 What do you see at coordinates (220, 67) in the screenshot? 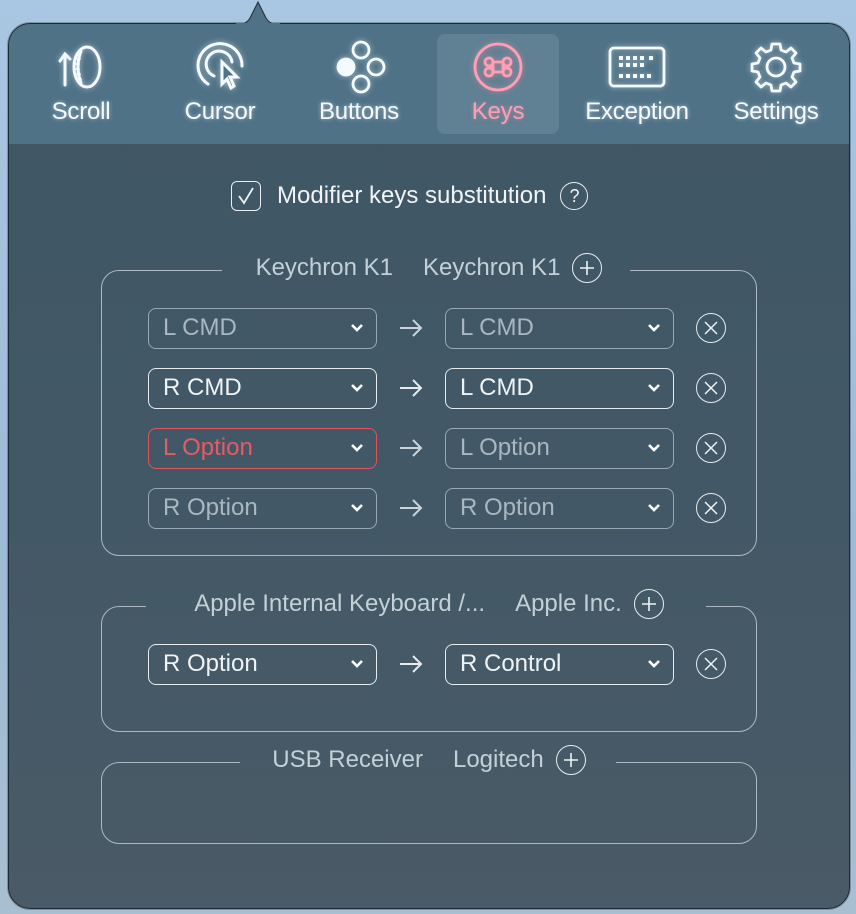
I see `cursor-icon` at bounding box center [220, 67].